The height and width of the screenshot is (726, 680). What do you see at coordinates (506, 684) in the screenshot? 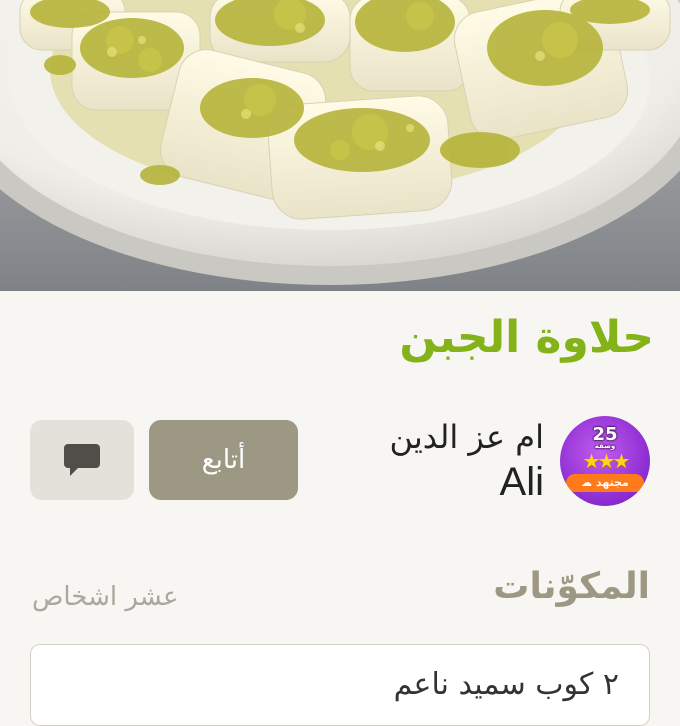
I see `ingredient-text: ٢ كوب سميد ناعم` at bounding box center [506, 684].